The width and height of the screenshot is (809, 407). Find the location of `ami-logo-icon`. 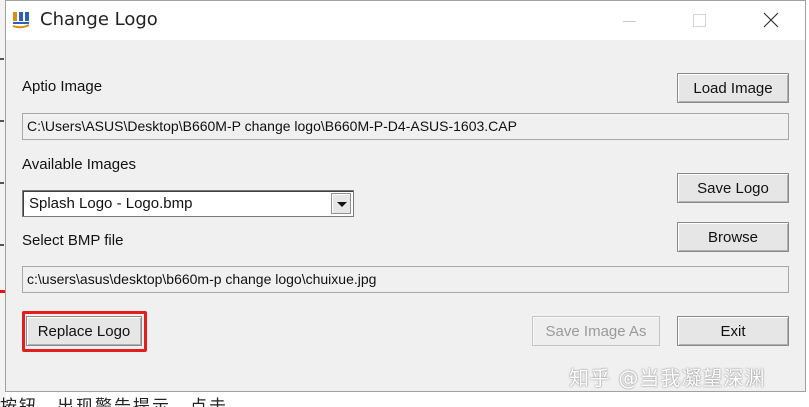

ami-logo-icon is located at coordinates (22, 20).